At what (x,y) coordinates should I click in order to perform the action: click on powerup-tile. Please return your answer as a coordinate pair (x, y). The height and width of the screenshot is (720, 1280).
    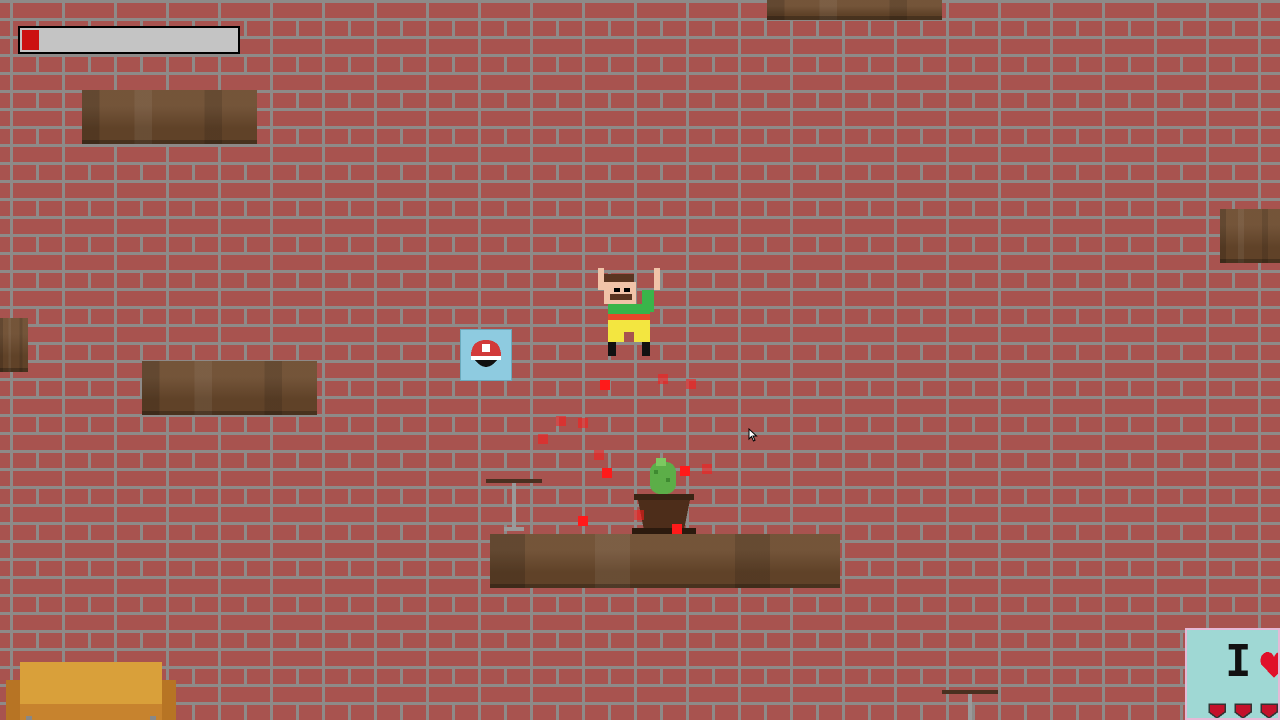
    Looking at the image, I should click on (486, 355).